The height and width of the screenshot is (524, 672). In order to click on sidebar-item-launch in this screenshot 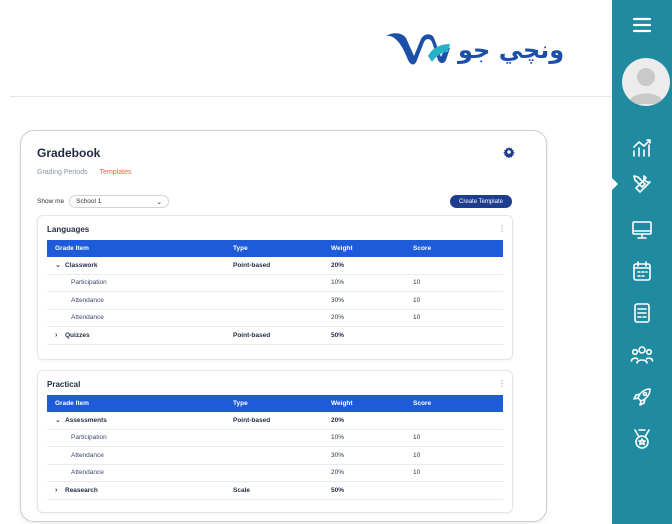, I will do `click(642, 397)`.